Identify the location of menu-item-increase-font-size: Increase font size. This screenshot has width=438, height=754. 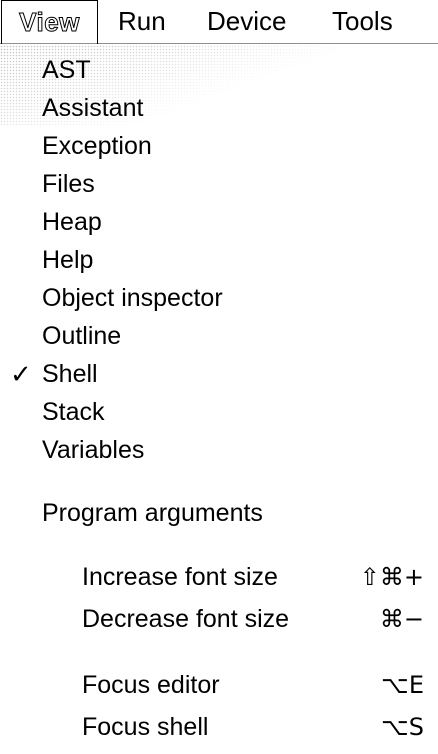
(180, 577).